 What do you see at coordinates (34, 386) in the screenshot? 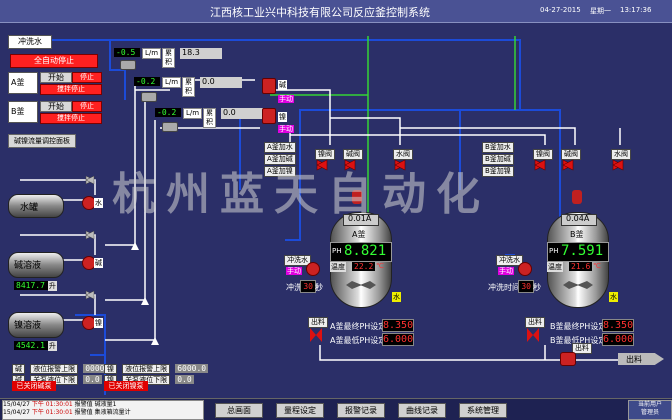
I see `alkali-pump-off-status: 已关闭碱泵` at bounding box center [34, 386].